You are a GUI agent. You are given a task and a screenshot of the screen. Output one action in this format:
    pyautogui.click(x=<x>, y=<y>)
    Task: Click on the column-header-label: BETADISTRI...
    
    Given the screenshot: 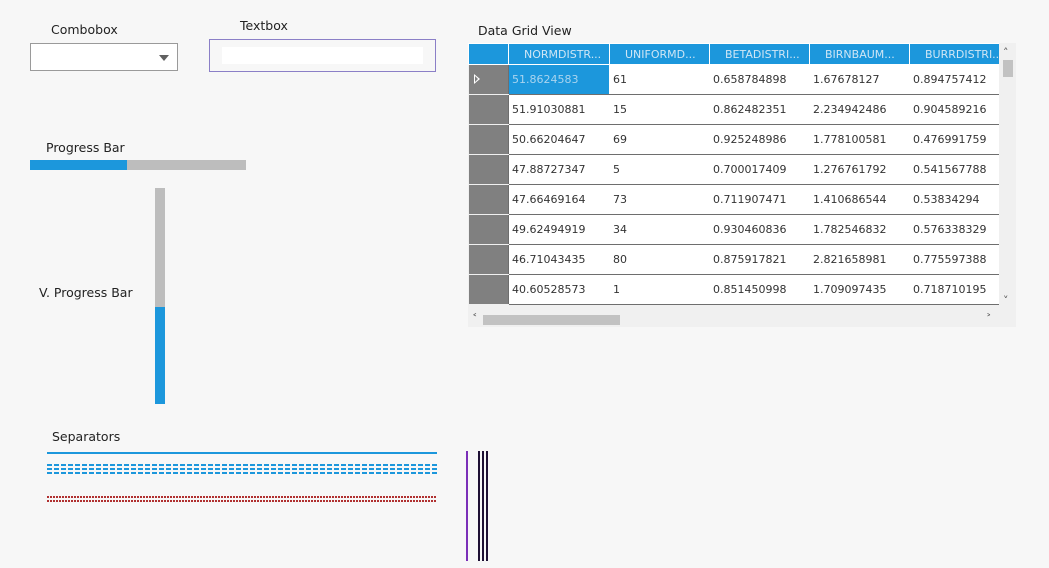 What is the action you would take?
    pyautogui.click(x=762, y=54)
    